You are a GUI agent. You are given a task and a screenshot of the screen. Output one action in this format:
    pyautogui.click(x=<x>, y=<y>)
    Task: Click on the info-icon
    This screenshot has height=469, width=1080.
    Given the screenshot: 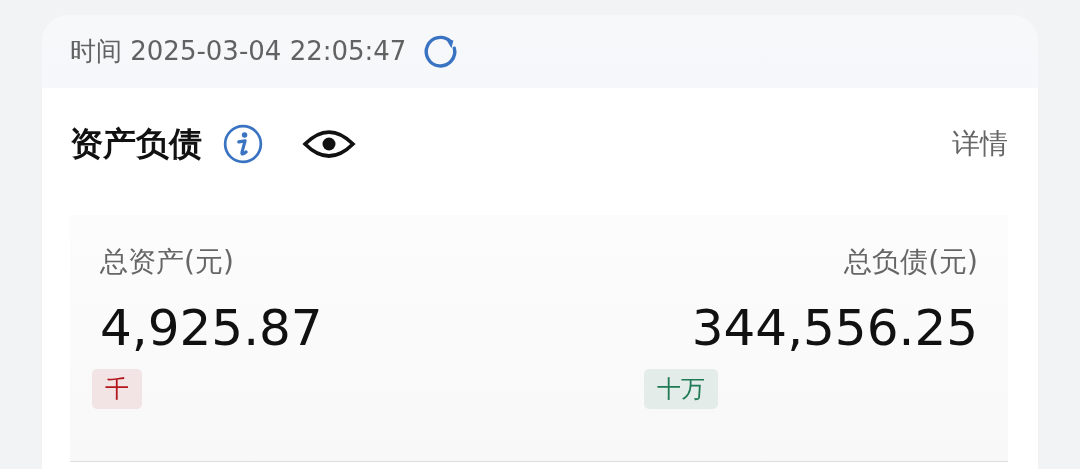 What is the action you would take?
    pyautogui.click(x=243, y=144)
    